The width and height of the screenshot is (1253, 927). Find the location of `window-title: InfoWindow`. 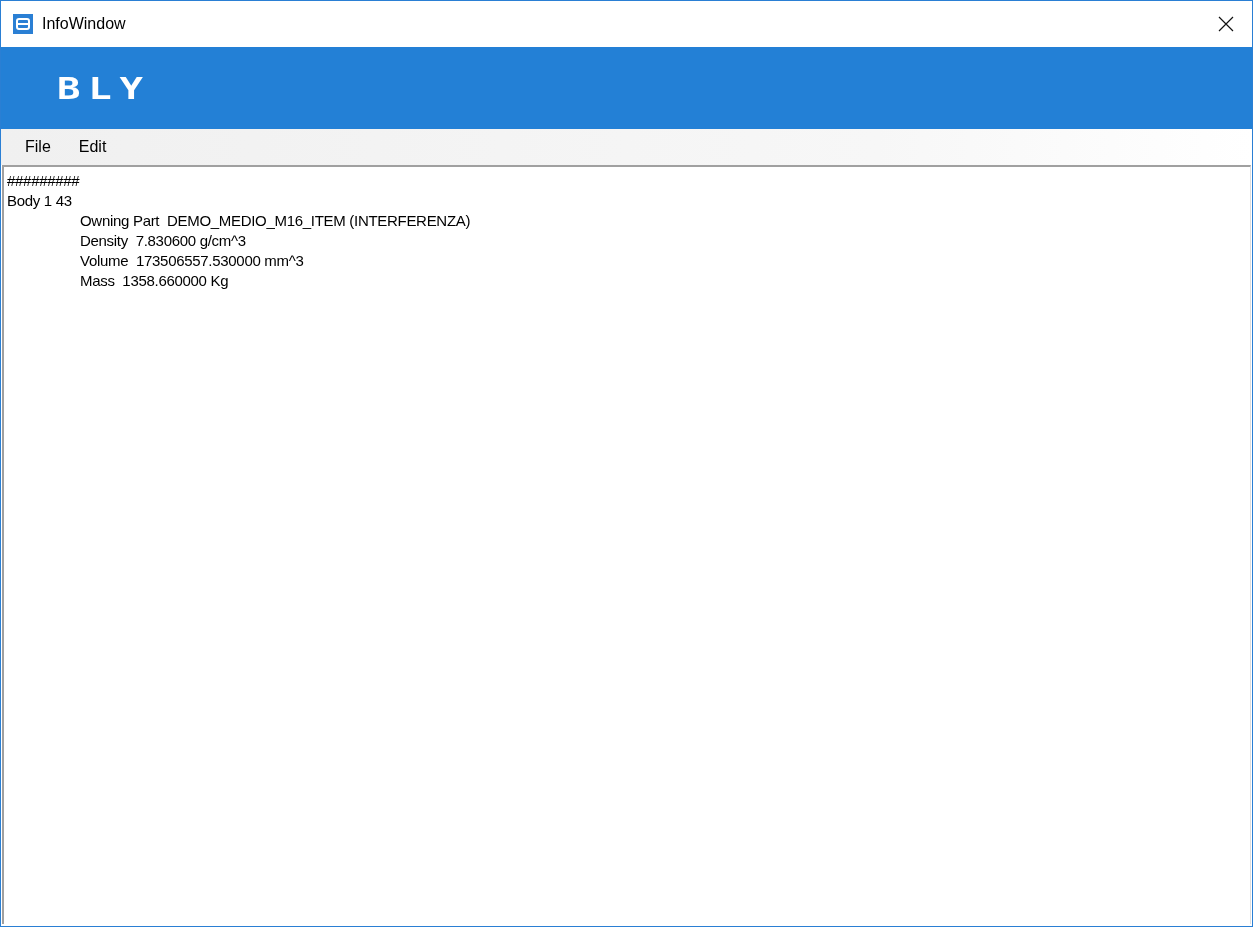

window-title: InfoWindow is located at coordinates (84, 24).